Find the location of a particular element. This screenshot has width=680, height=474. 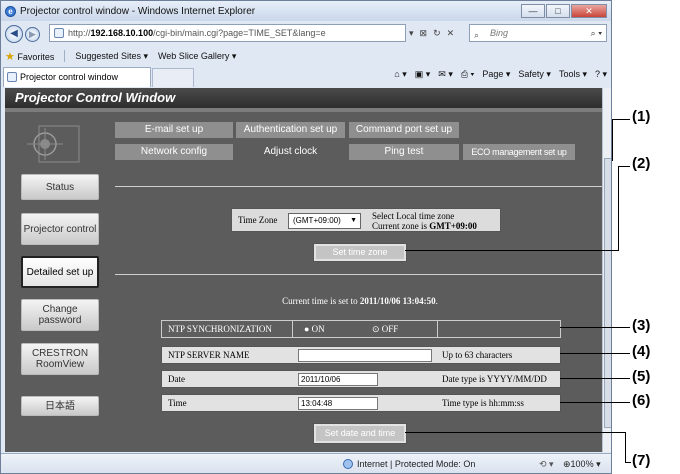

projector-logo-icon is located at coordinates (53, 144).